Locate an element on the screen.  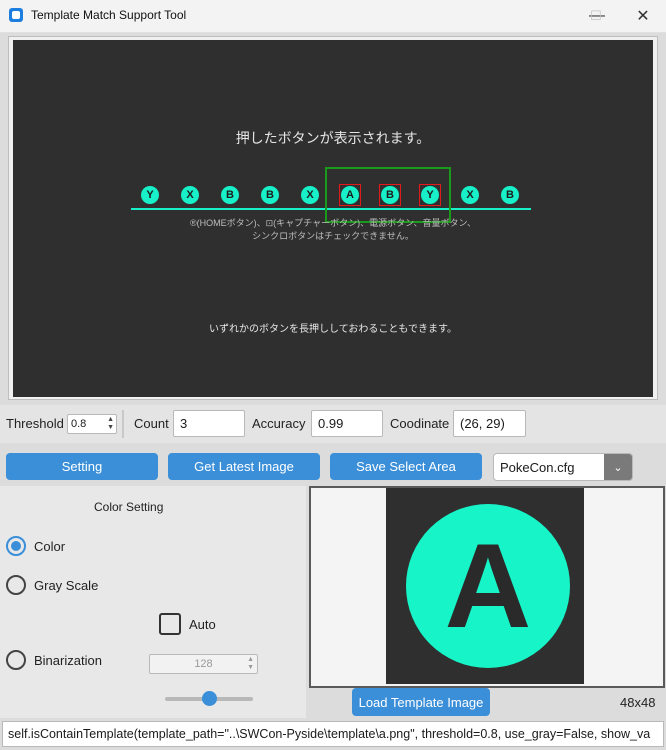
preview-heading: 押したボタンが表示されます。 is located at coordinates (333, 138).